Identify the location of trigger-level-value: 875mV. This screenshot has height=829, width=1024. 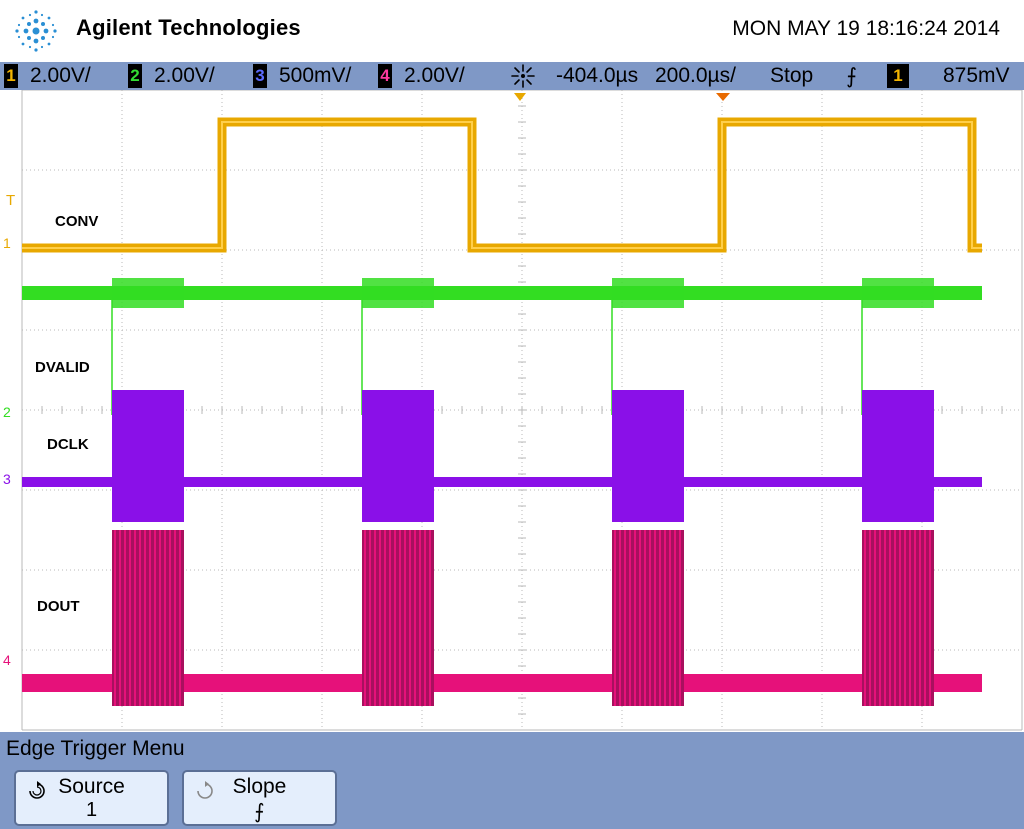
(976, 75).